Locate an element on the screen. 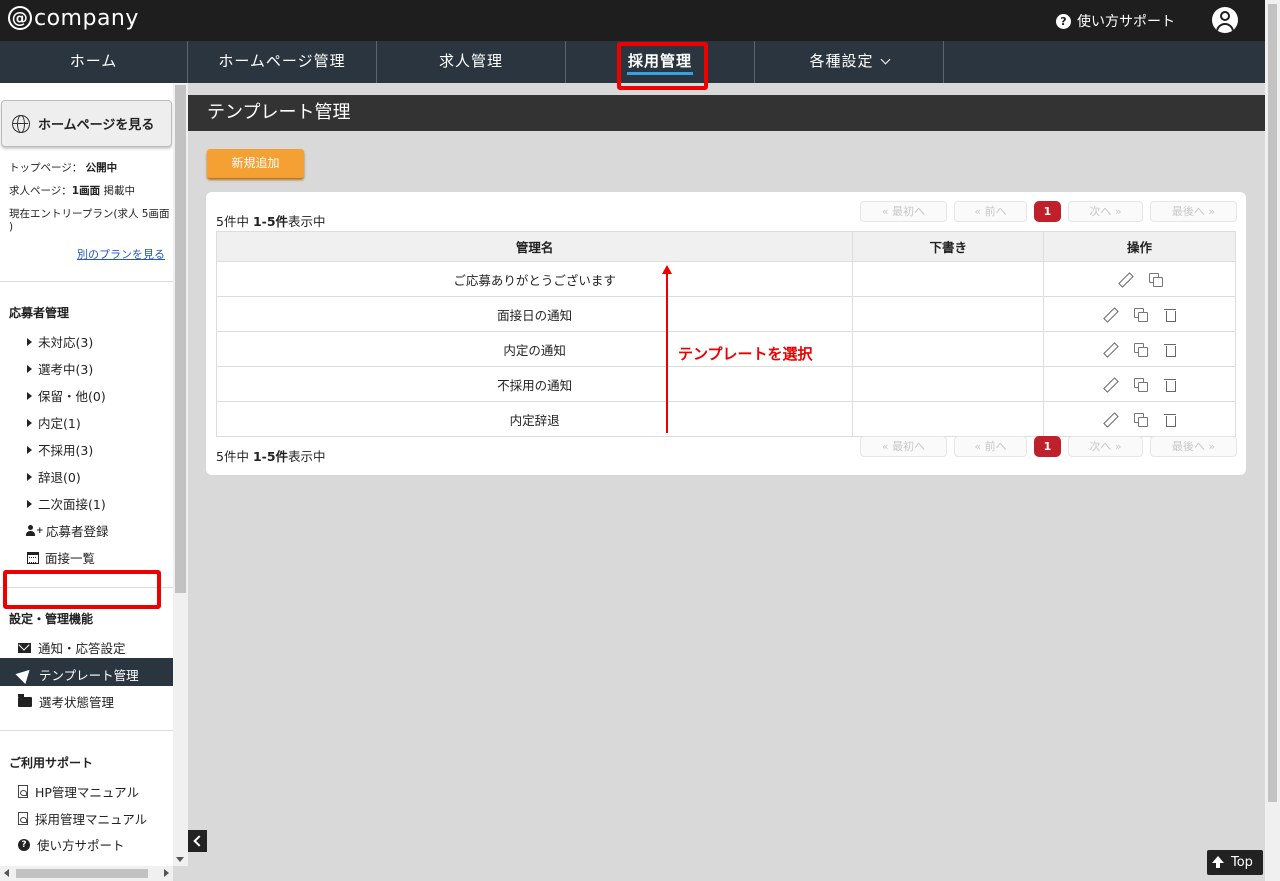 The width and height of the screenshot is (1280, 881). table-row: ご応募ありがとうございます is located at coordinates (725, 279).